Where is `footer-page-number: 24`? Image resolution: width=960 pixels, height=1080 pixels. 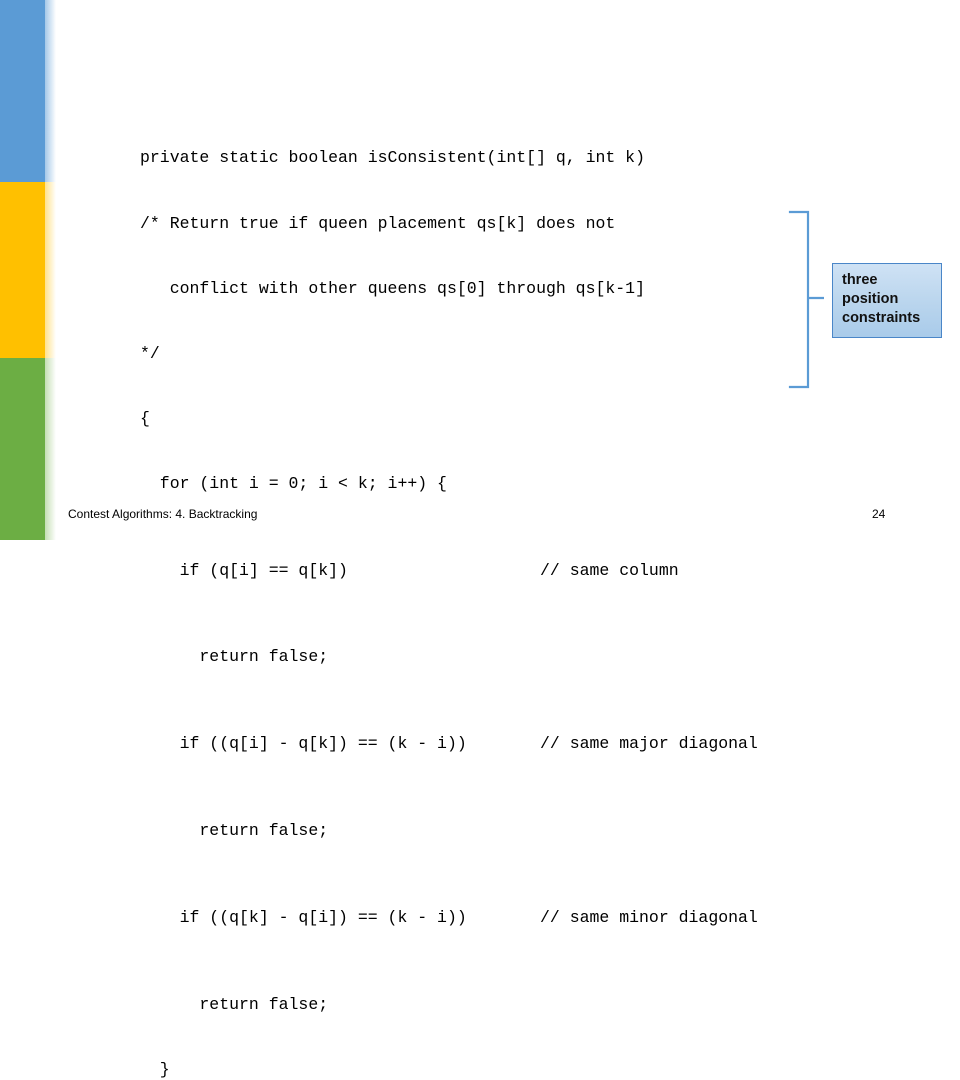 footer-page-number: 24 is located at coordinates (879, 514).